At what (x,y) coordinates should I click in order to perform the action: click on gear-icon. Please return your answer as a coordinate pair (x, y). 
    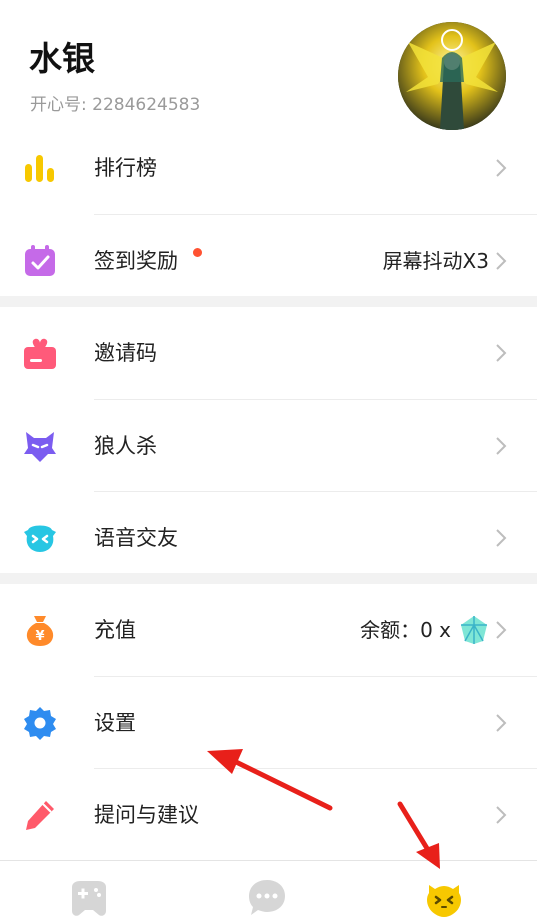
    Looking at the image, I should click on (40, 723).